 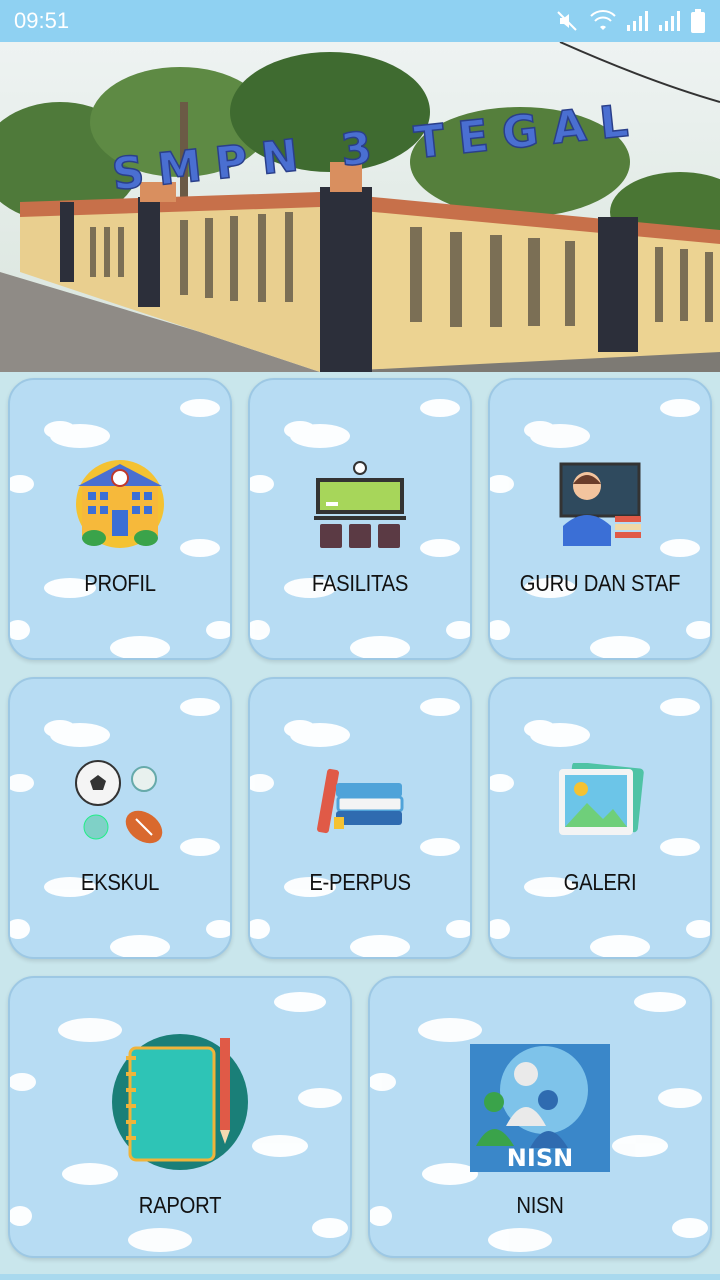 I want to click on nisn-tile: NISN NISN, so click(x=540, y=1117).